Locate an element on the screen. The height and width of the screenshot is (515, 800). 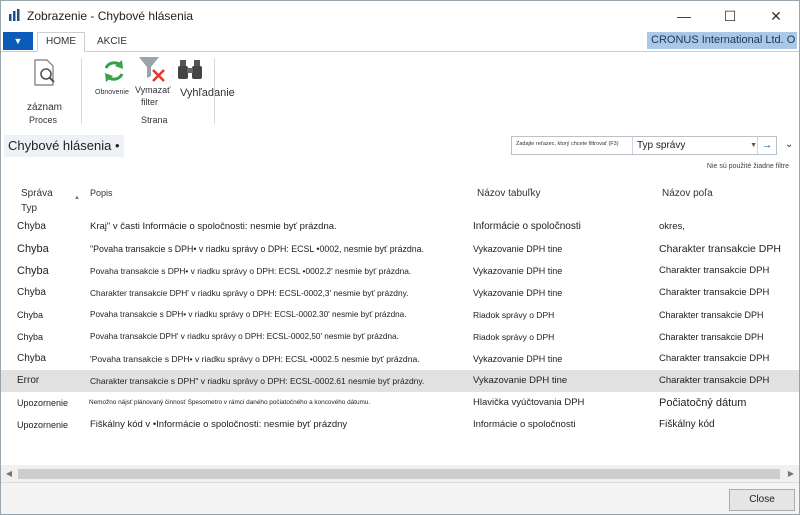
vyhladanie-label: Vyhľadanie is located at coordinates (207, 93).